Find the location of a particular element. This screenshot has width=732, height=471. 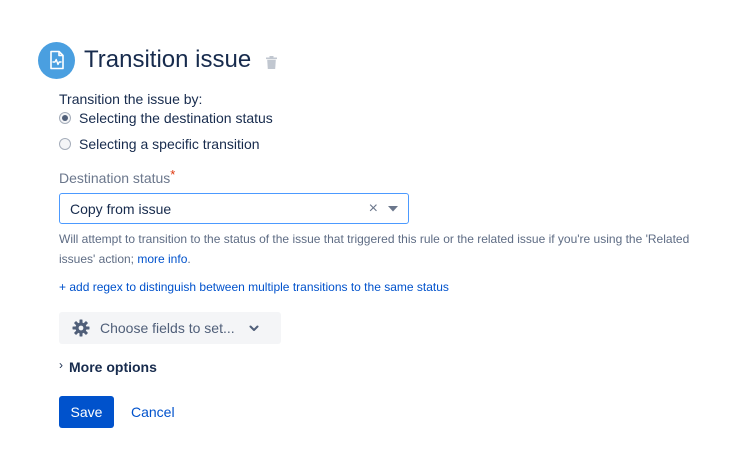

gear-icon is located at coordinates (81, 328).